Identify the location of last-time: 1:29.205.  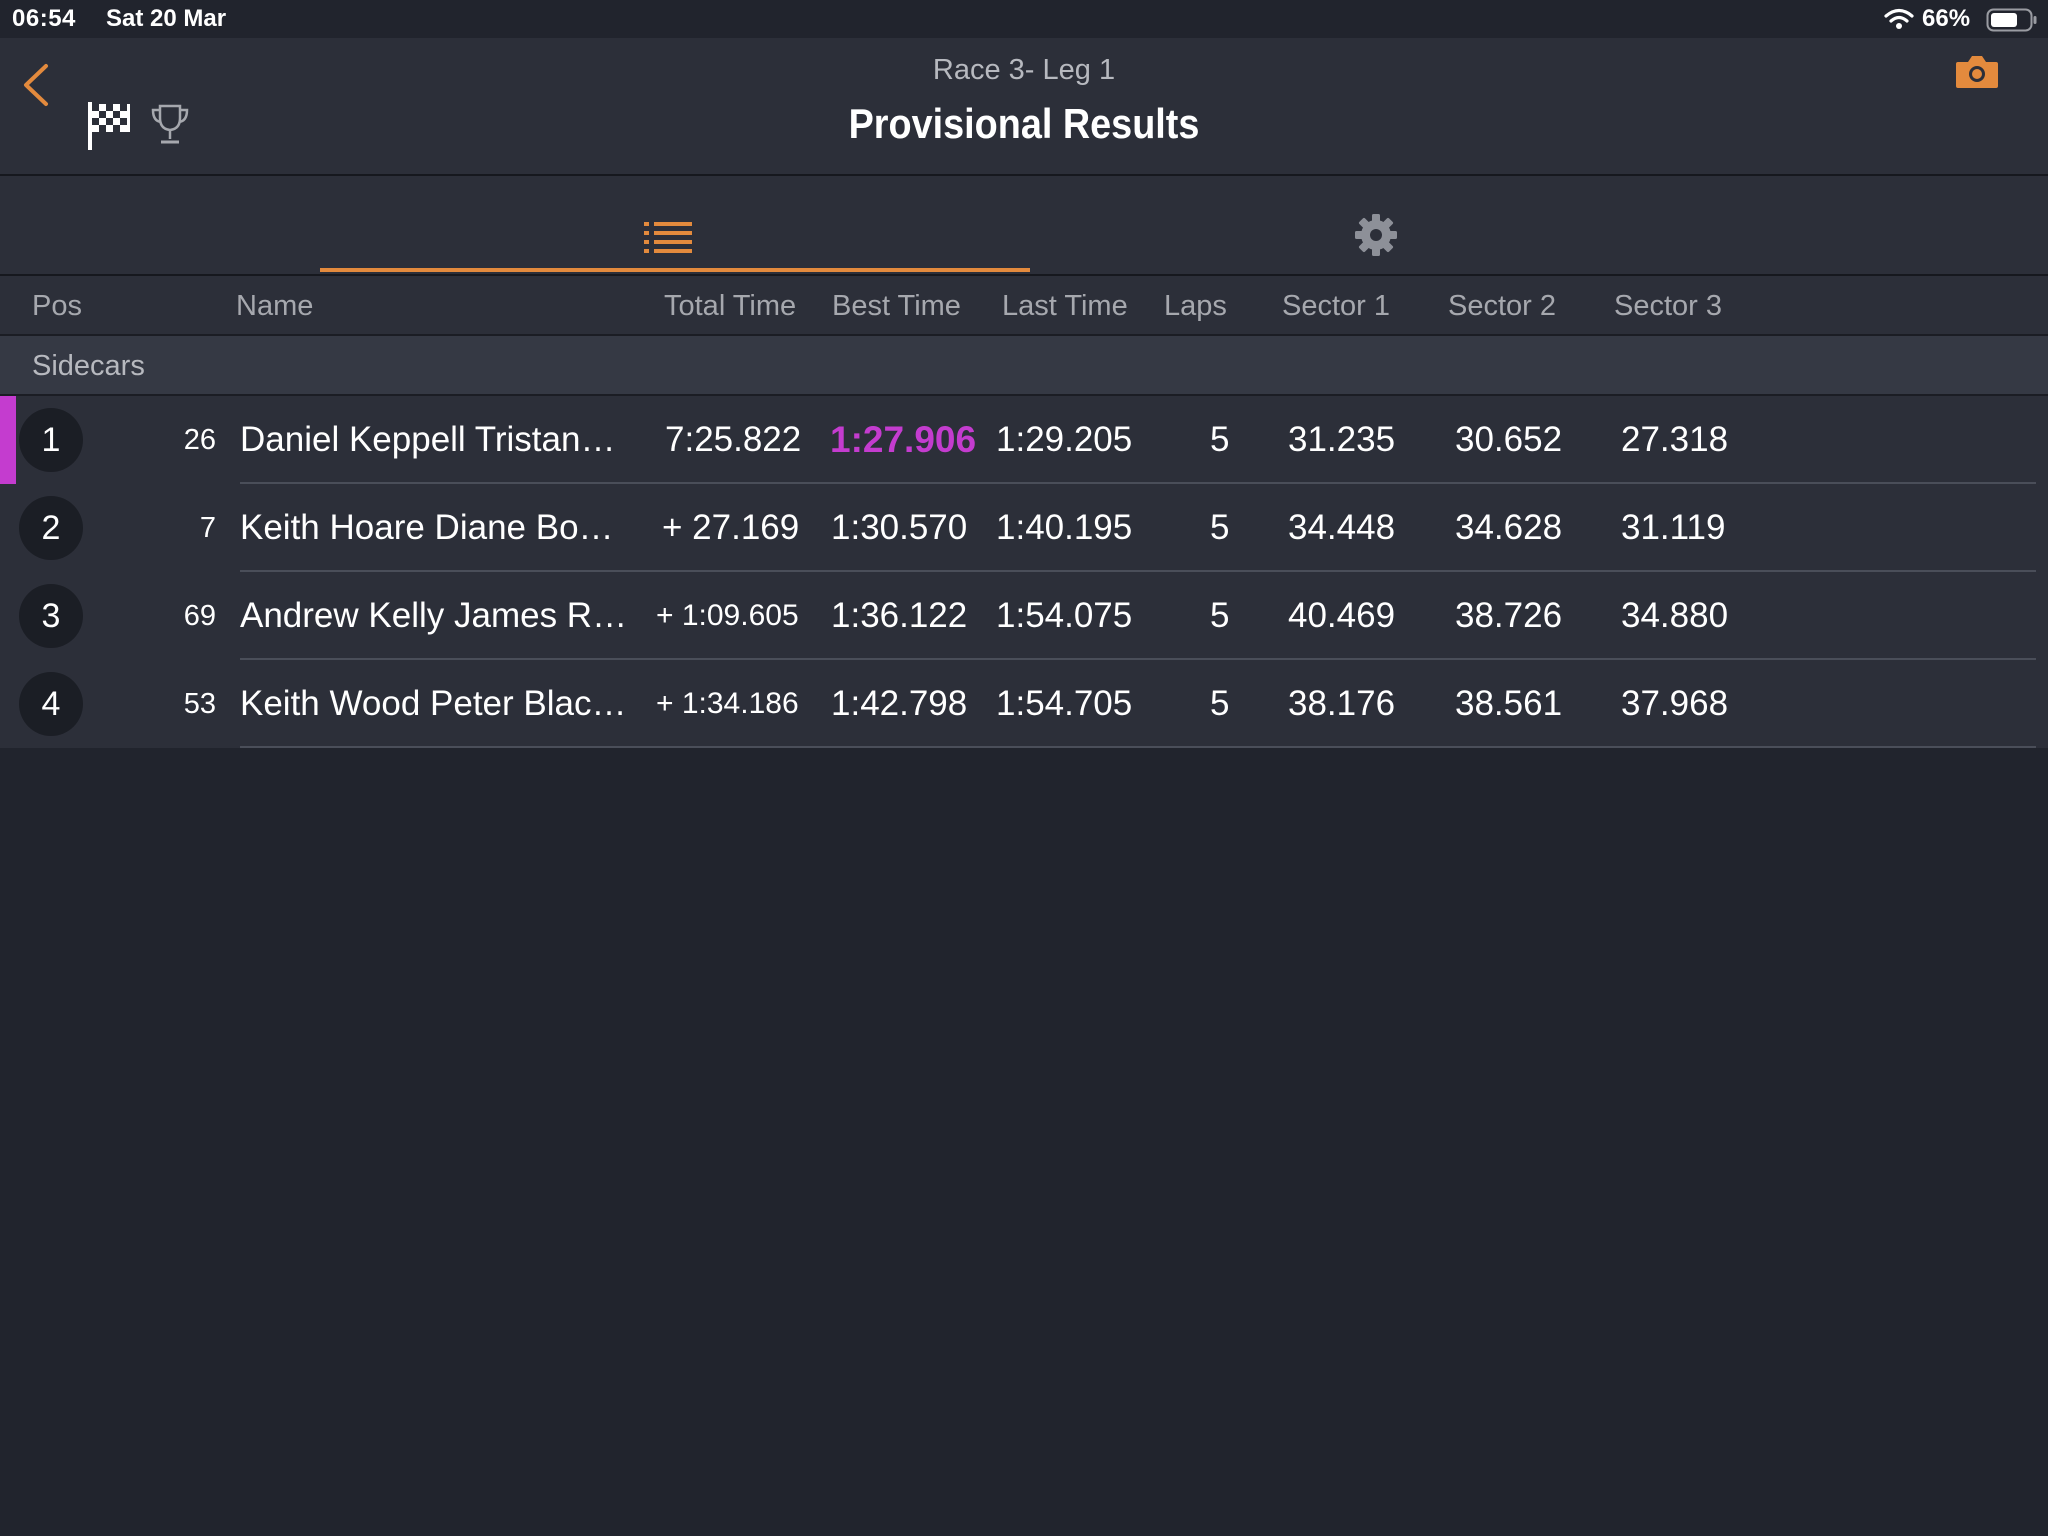
(1064, 439).